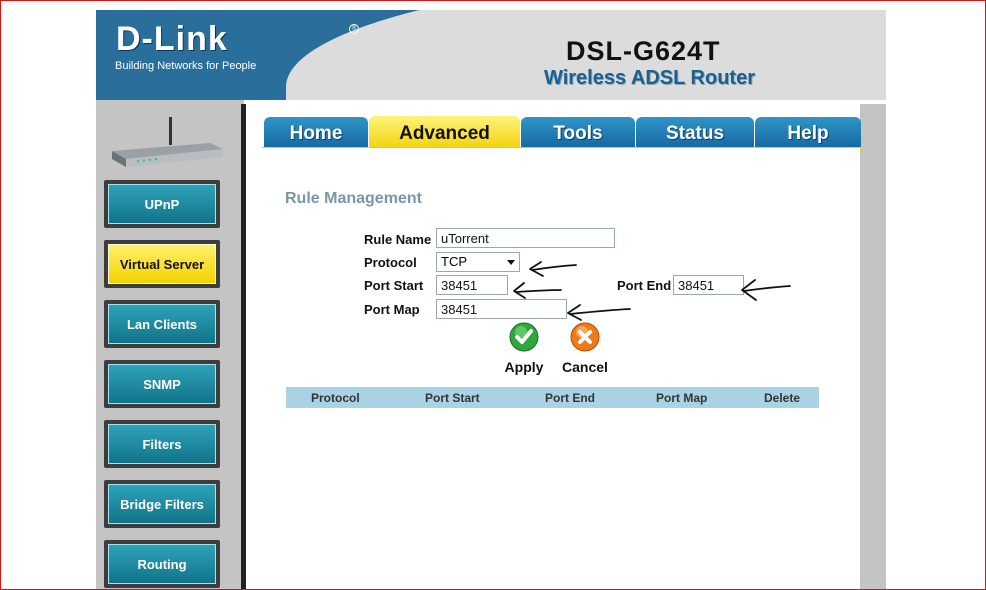 Image resolution: width=986 pixels, height=590 pixels. Describe the element at coordinates (390, 262) in the screenshot. I see `protocol-label: Protocol` at that location.